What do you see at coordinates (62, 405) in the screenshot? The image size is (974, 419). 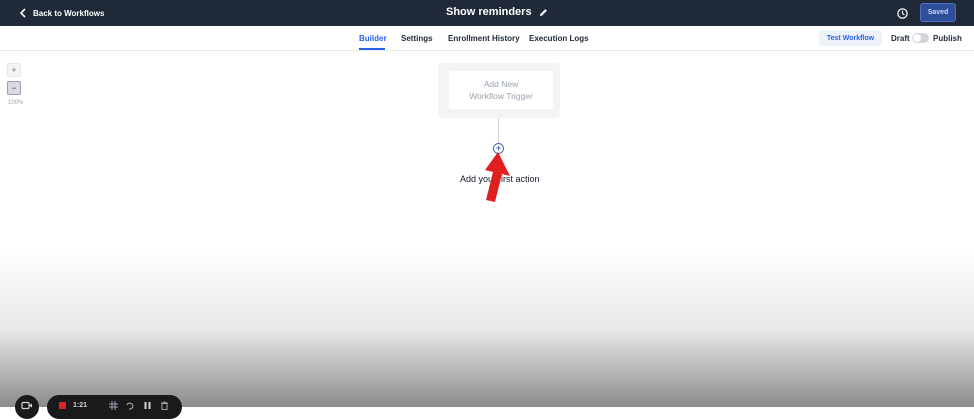 I see `record-icon` at bounding box center [62, 405].